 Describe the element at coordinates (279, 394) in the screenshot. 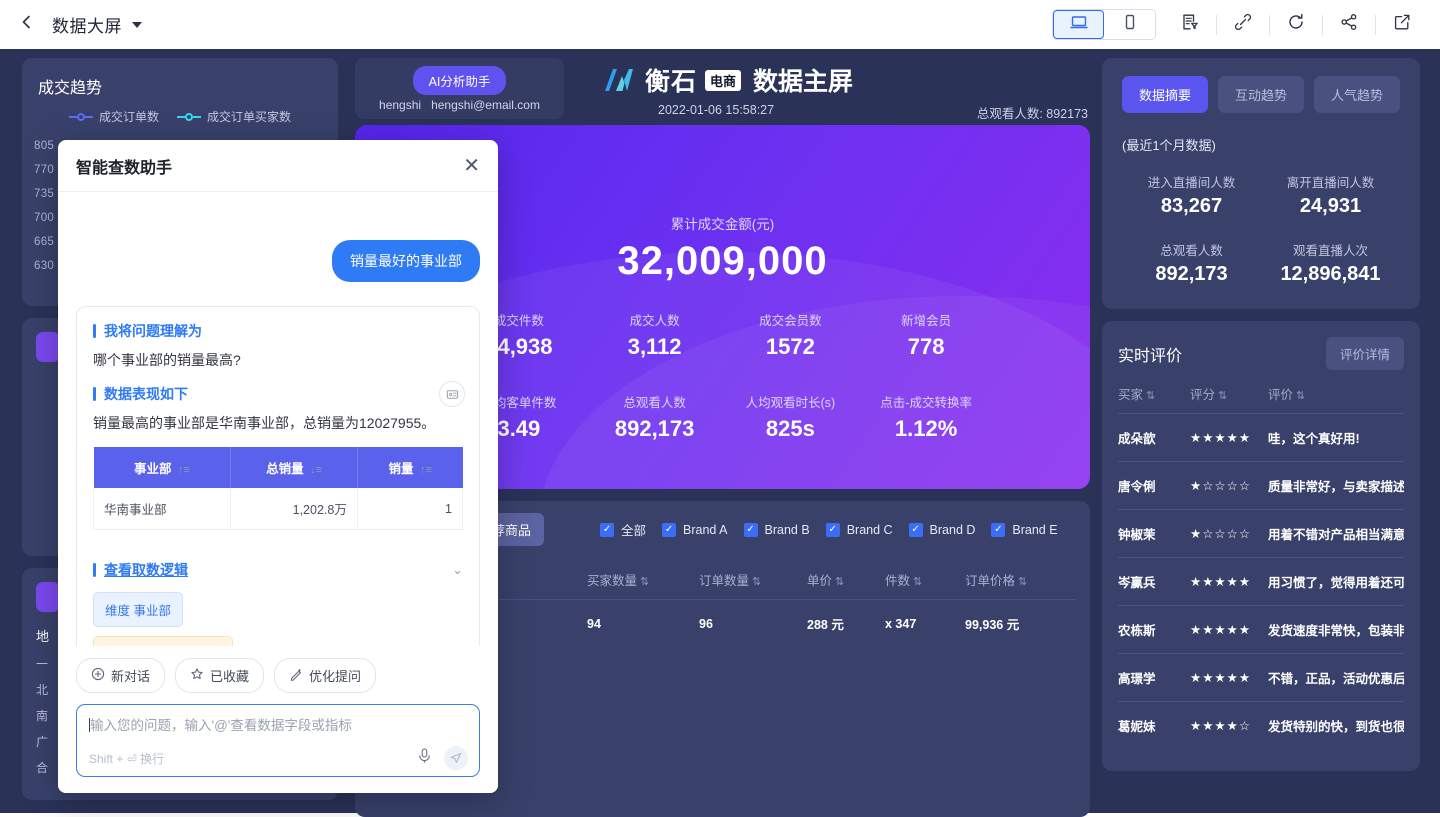

I see `section-data: 数据表现如下` at that location.